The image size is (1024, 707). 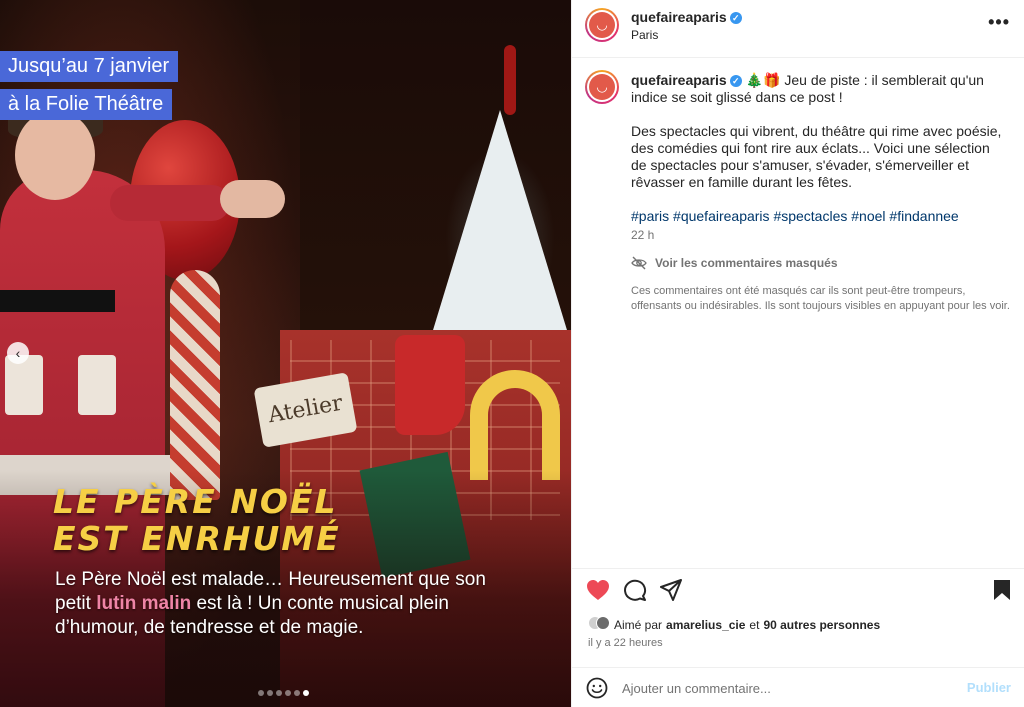 I want to click on caption-emojis: 🎄🎁, so click(x=763, y=80).